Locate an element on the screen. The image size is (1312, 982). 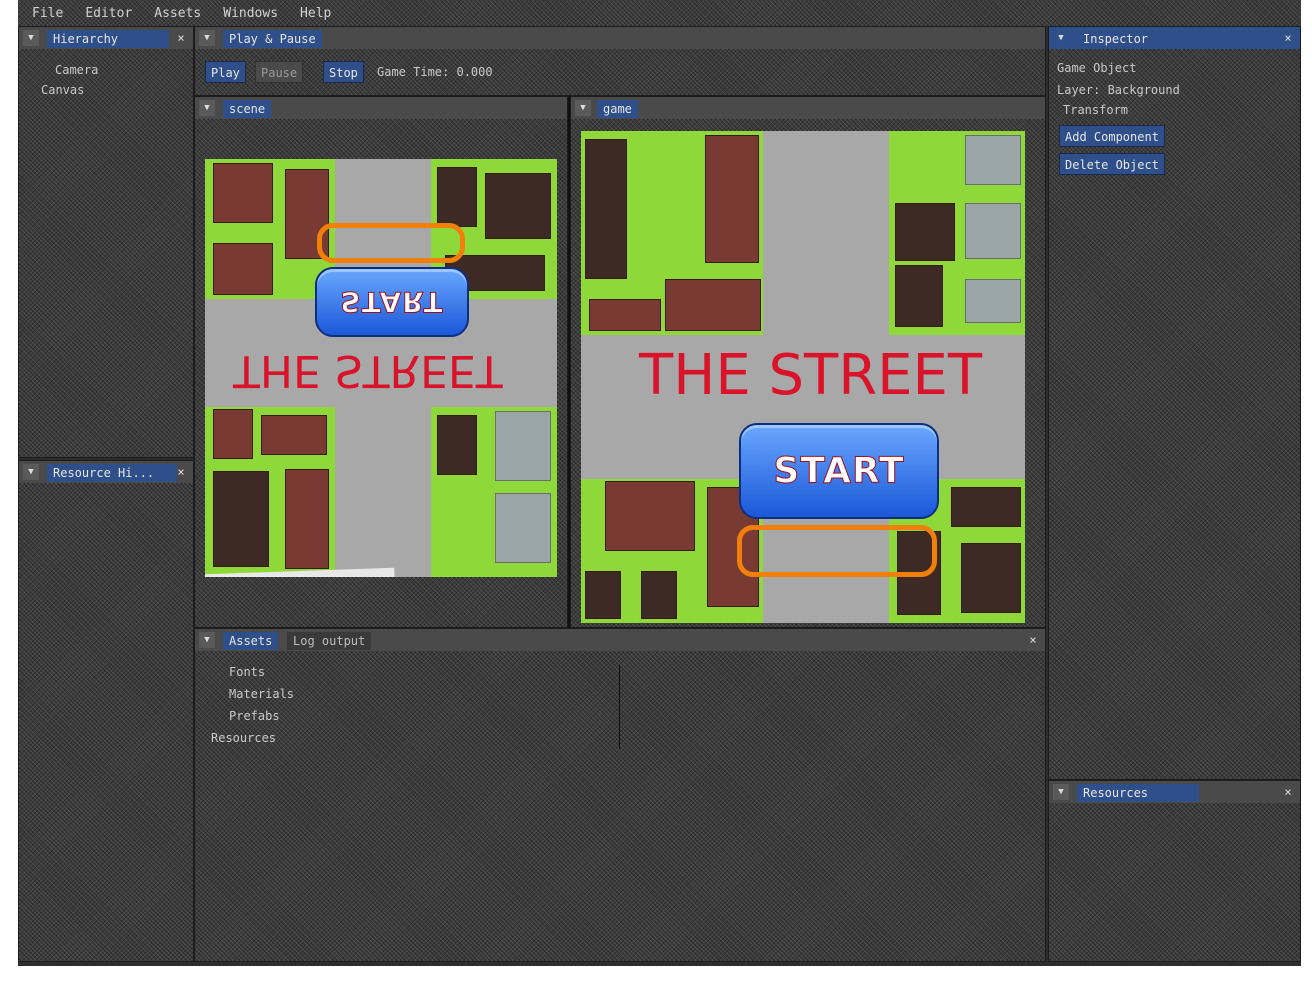
menu-assets: Assets is located at coordinates (177, 13).